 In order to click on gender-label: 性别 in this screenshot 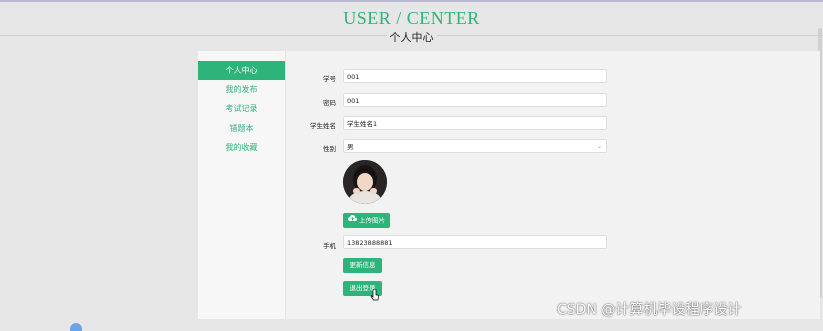, I will do `click(329, 149)`.